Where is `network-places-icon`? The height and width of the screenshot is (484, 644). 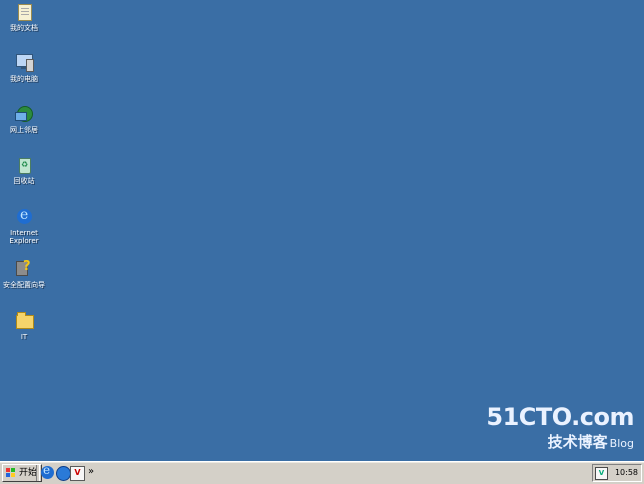
network-places-icon is located at coordinates (24, 114).